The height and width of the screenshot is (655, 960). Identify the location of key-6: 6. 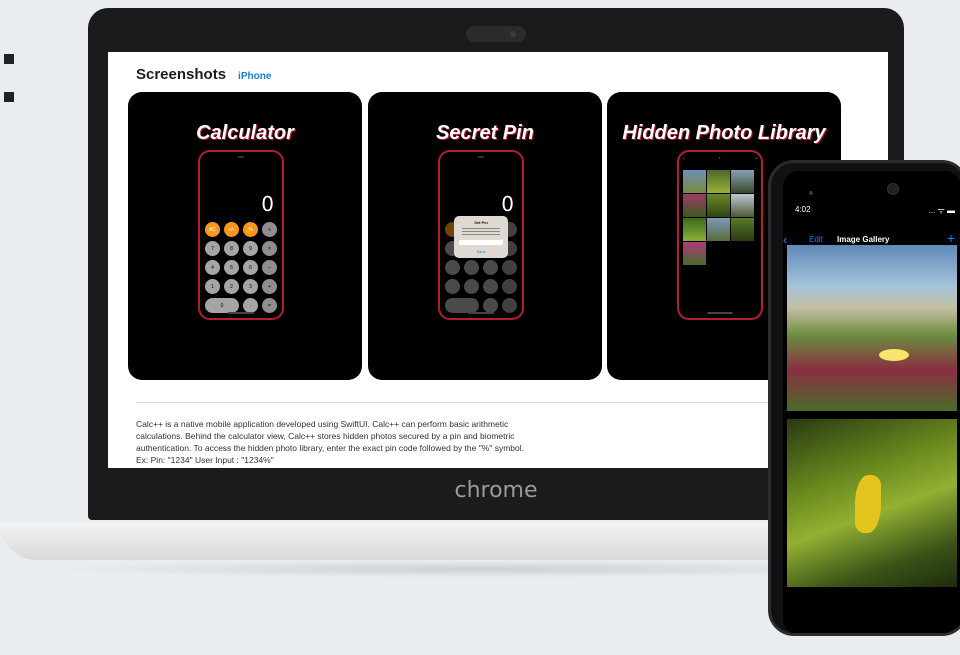
(250, 267).